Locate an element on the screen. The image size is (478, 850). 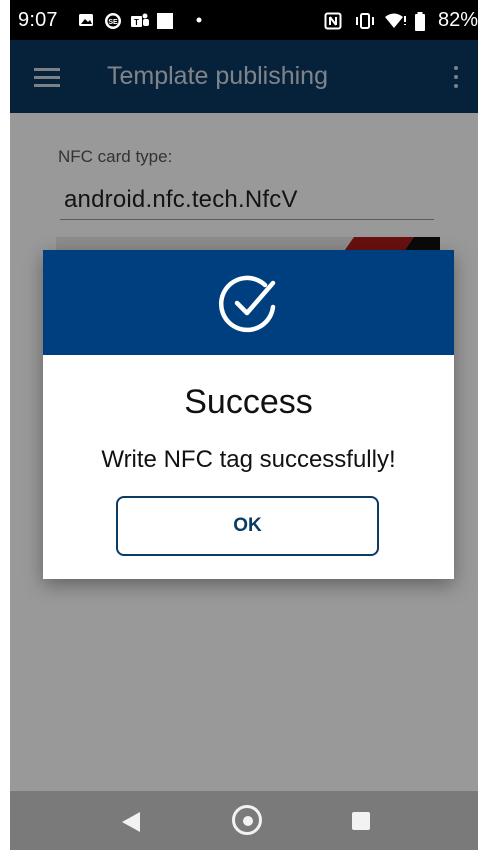
dialog-header is located at coordinates (248, 302).